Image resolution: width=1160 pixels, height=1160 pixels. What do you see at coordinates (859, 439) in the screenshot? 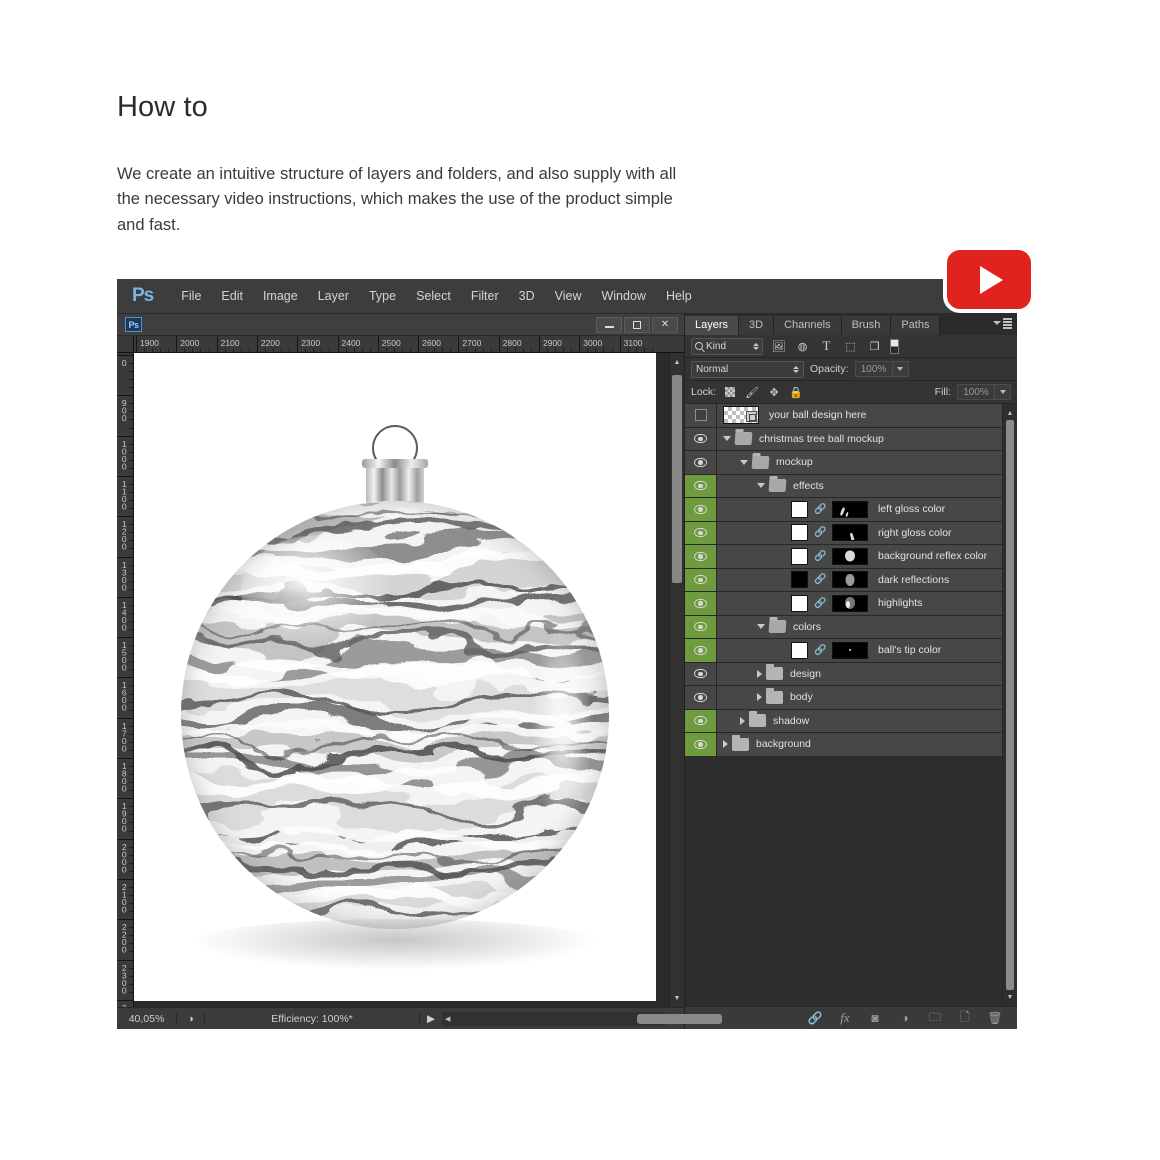
I see `layer-row-content: christmas tree ball mockup` at bounding box center [859, 439].